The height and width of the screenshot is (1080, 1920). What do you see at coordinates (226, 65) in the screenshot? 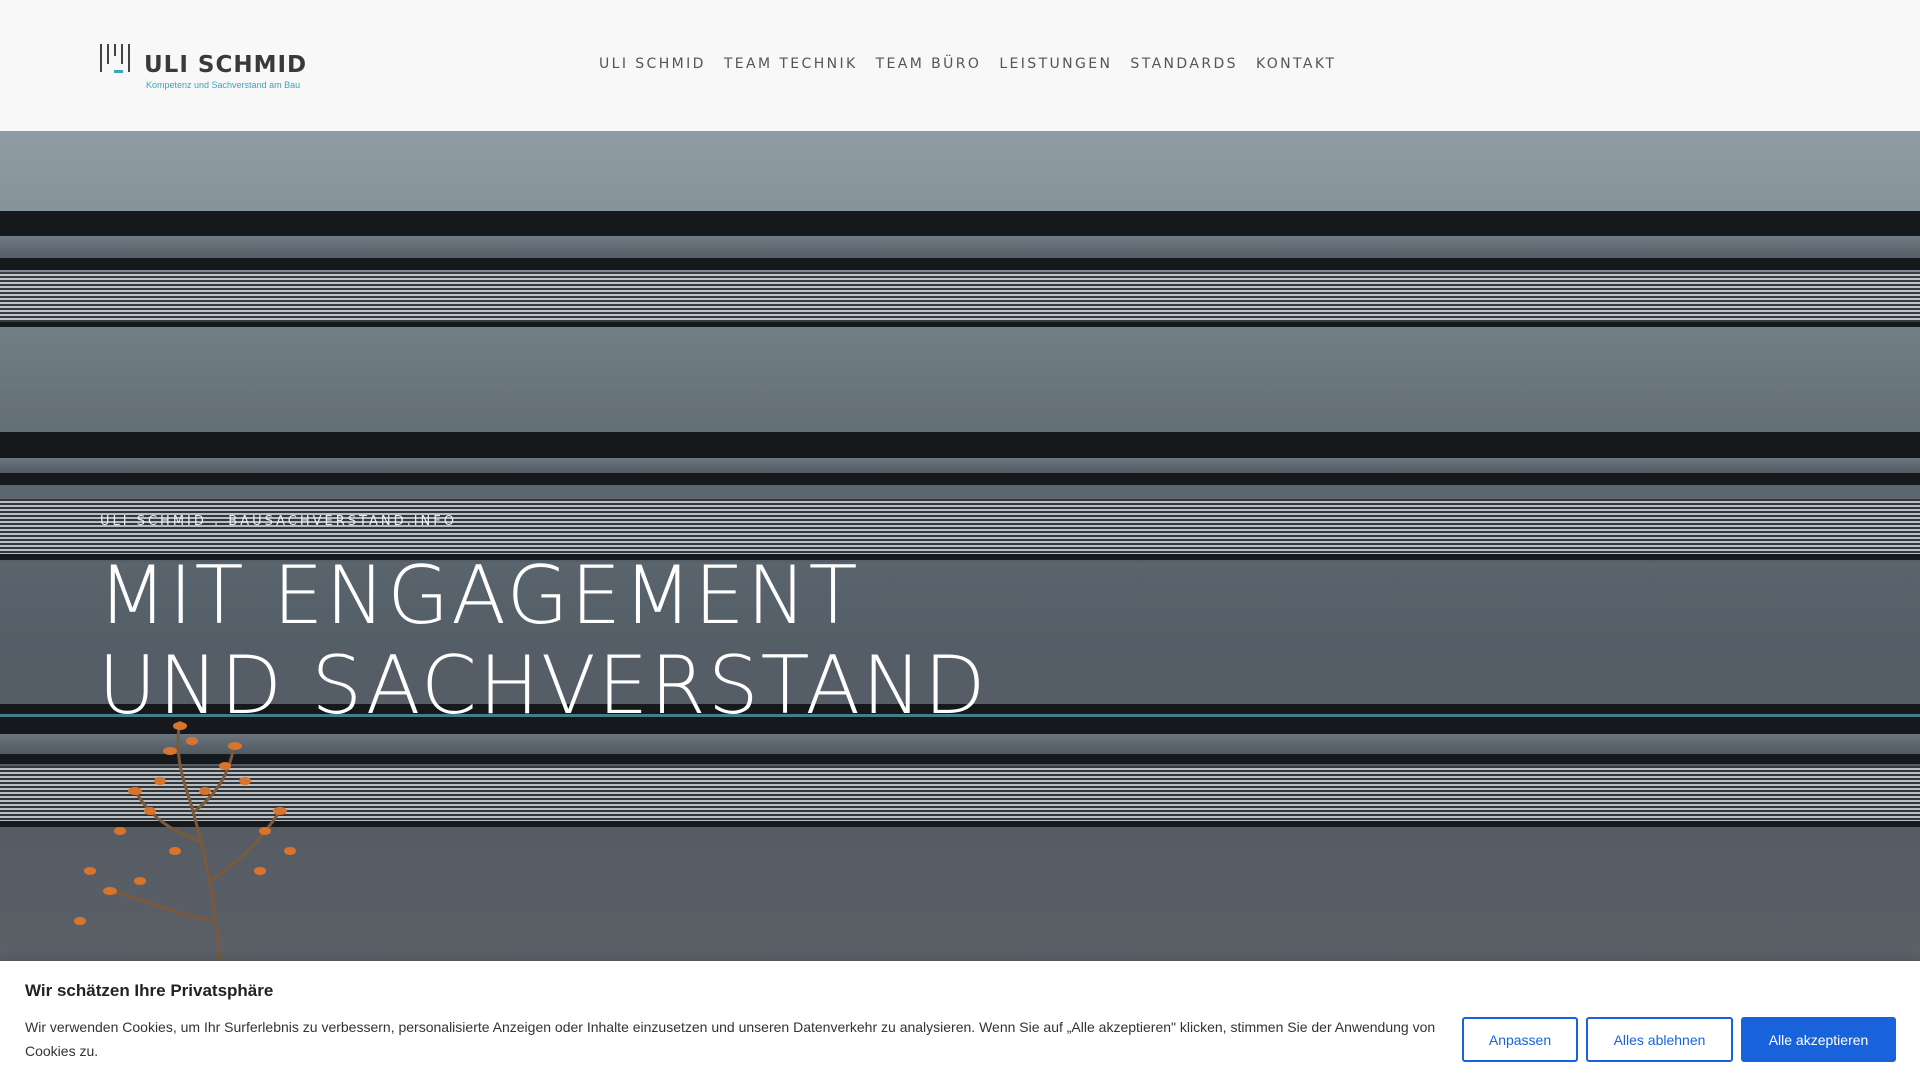
I see `logo-name: ULI SCHMID` at bounding box center [226, 65].